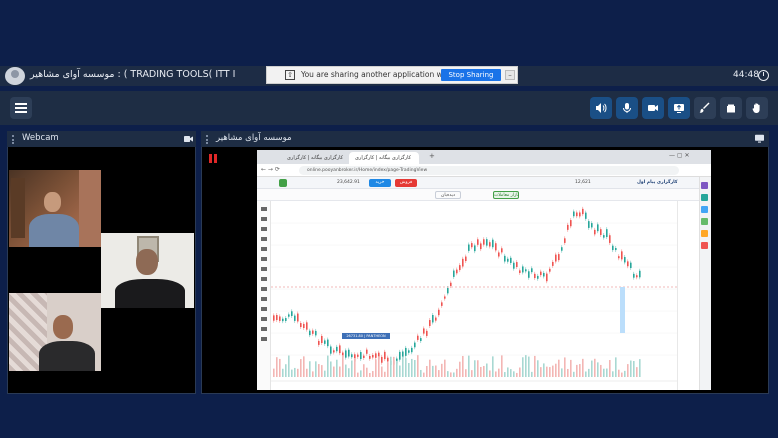 The width and height of the screenshot is (778, 438). What do you see at coordinates (688, 295) in the screenshot?
I see `price-axis` at bounding box center [688, 295].